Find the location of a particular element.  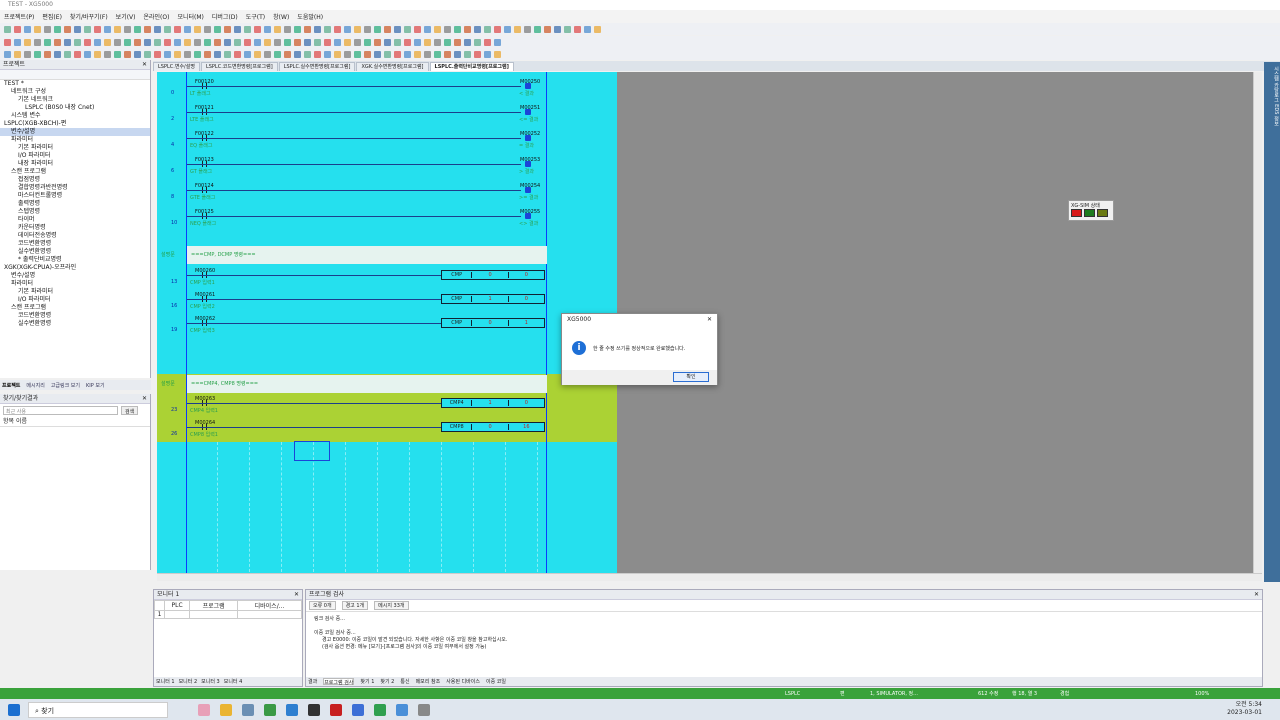

ok-button: 확인 is located at coordinates (691, 377).